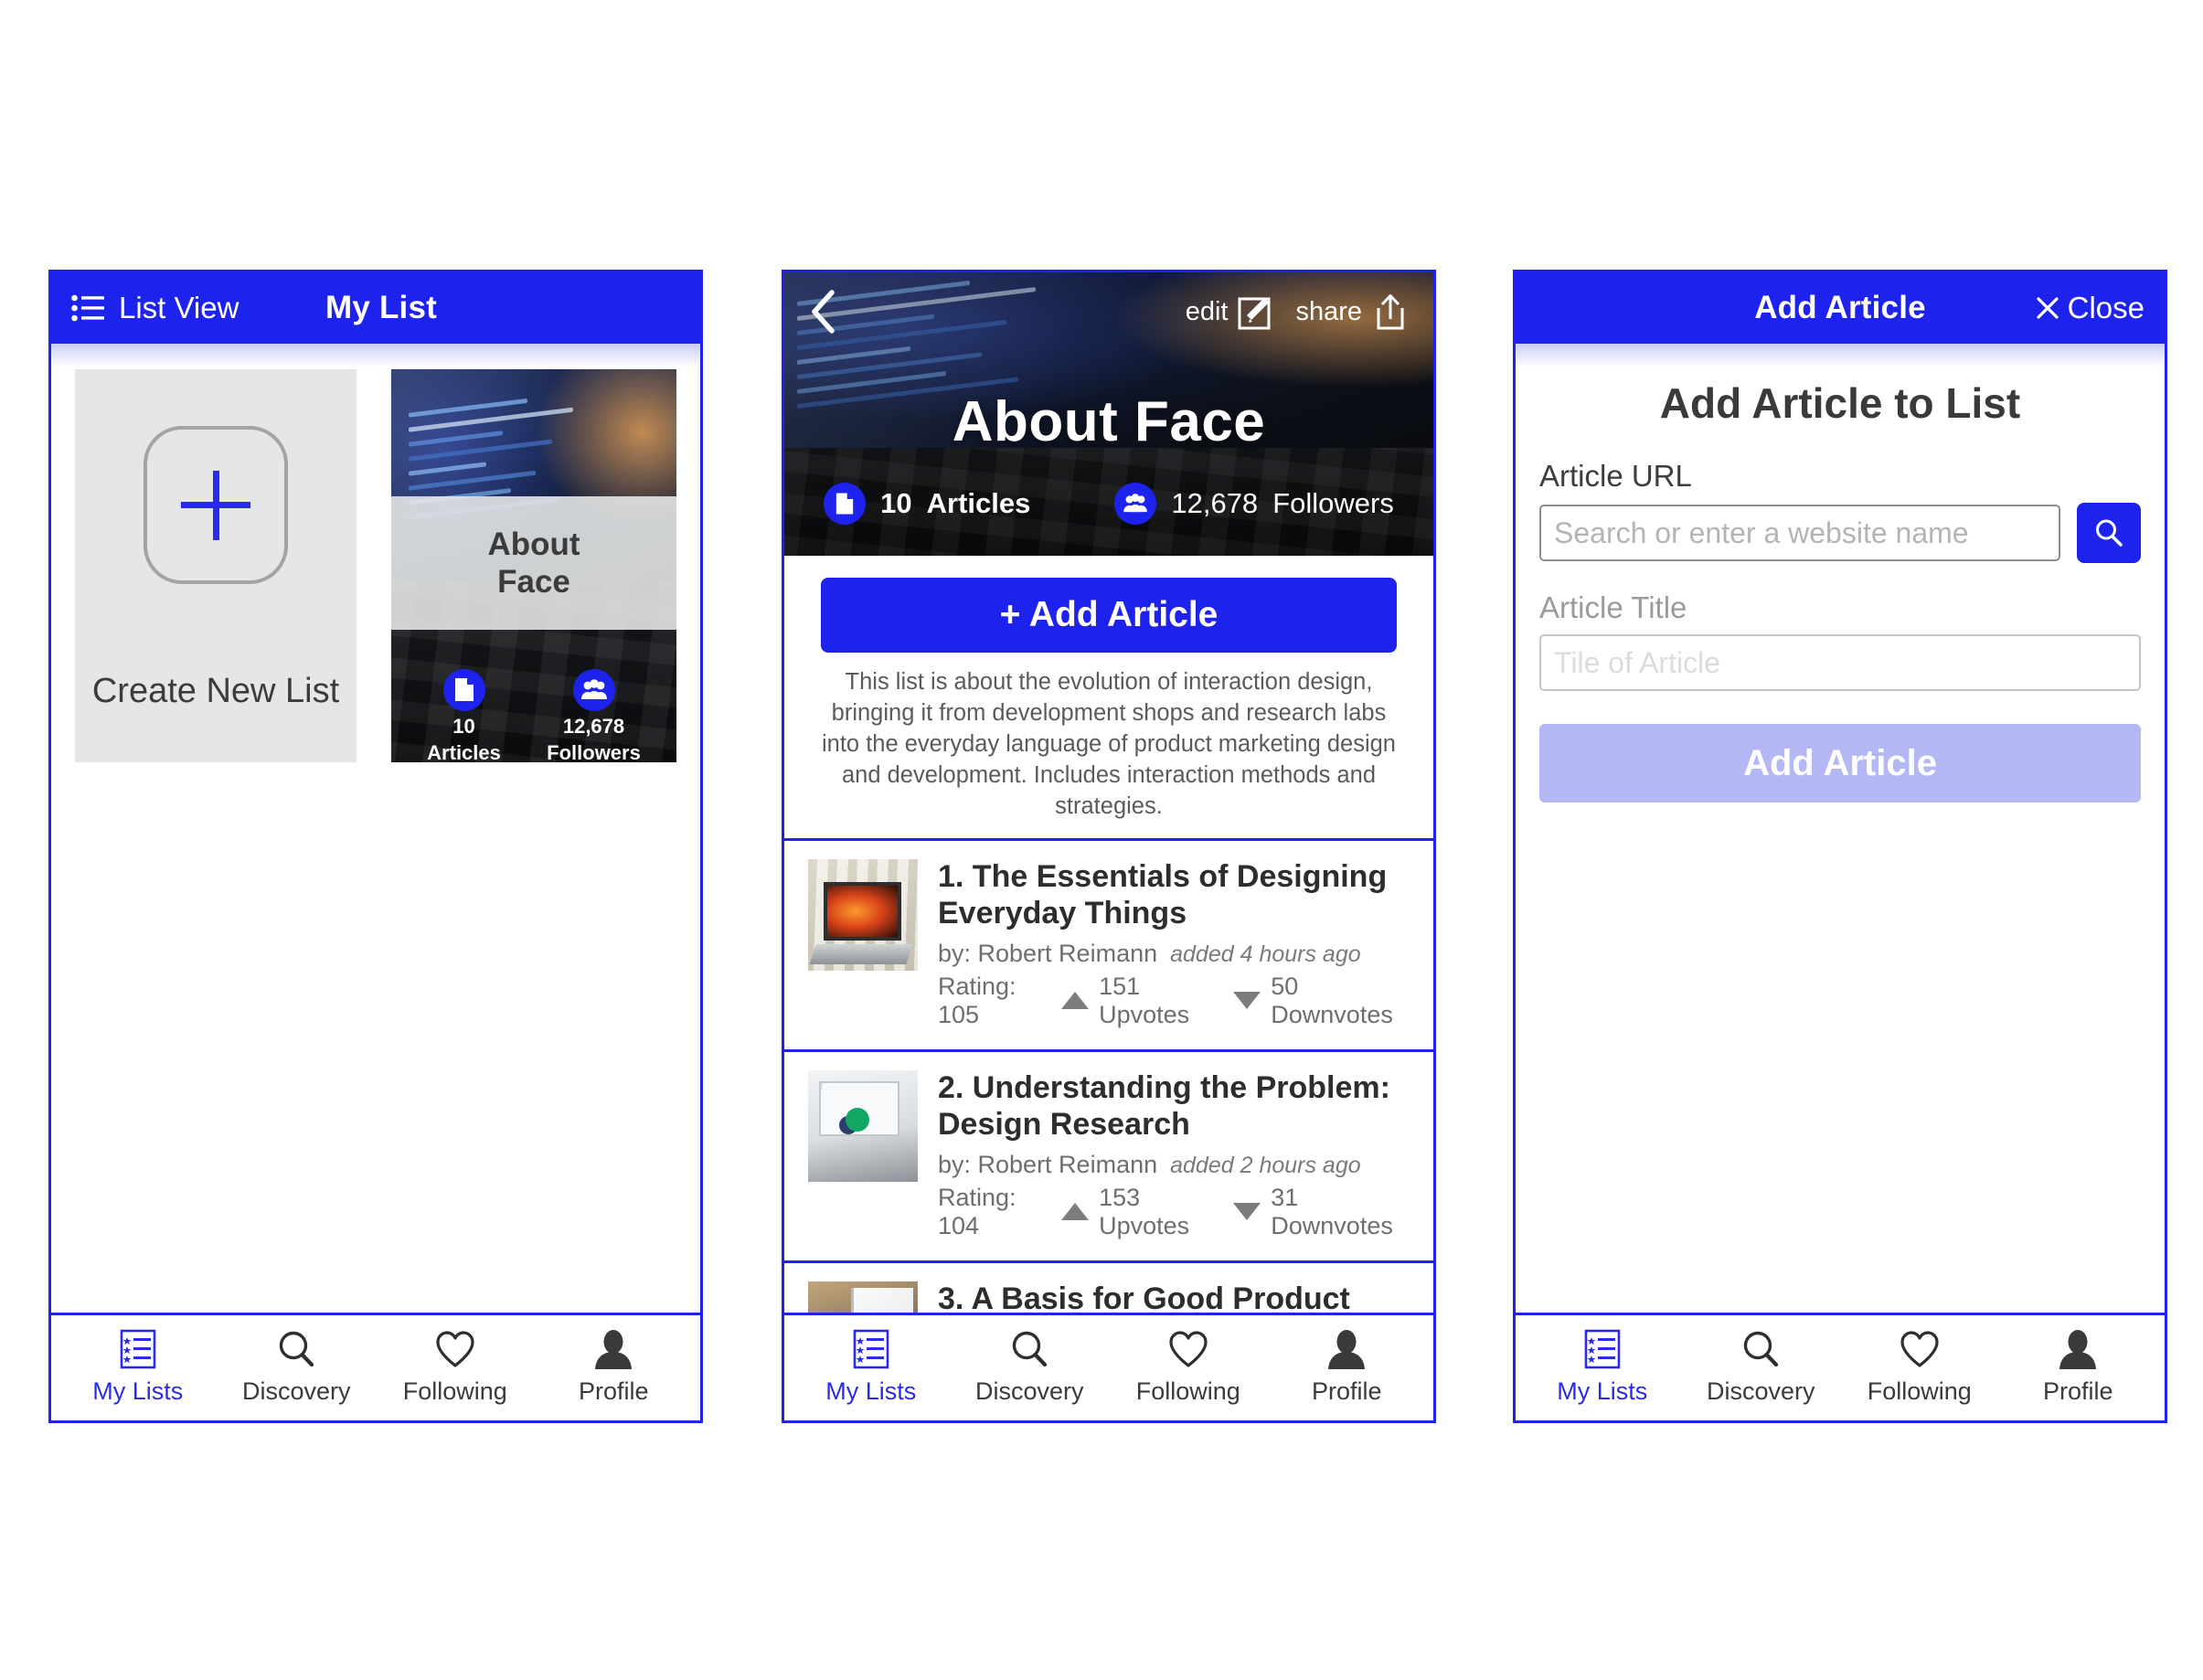 The image size is (2203, 1680). What do you see at coordinates (1144, 1000) in the screenshot?
I see `article-upvotes: 151 Upvotes` at bounding box center [1144, 1000].